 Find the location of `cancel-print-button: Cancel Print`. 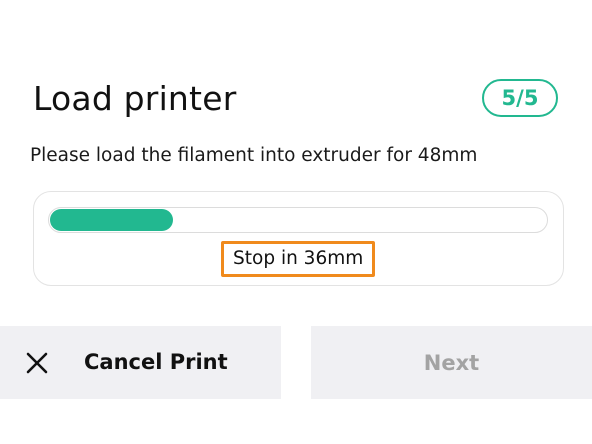

cancel-print-button: Cancel Print is located at coordinates (140, 362).